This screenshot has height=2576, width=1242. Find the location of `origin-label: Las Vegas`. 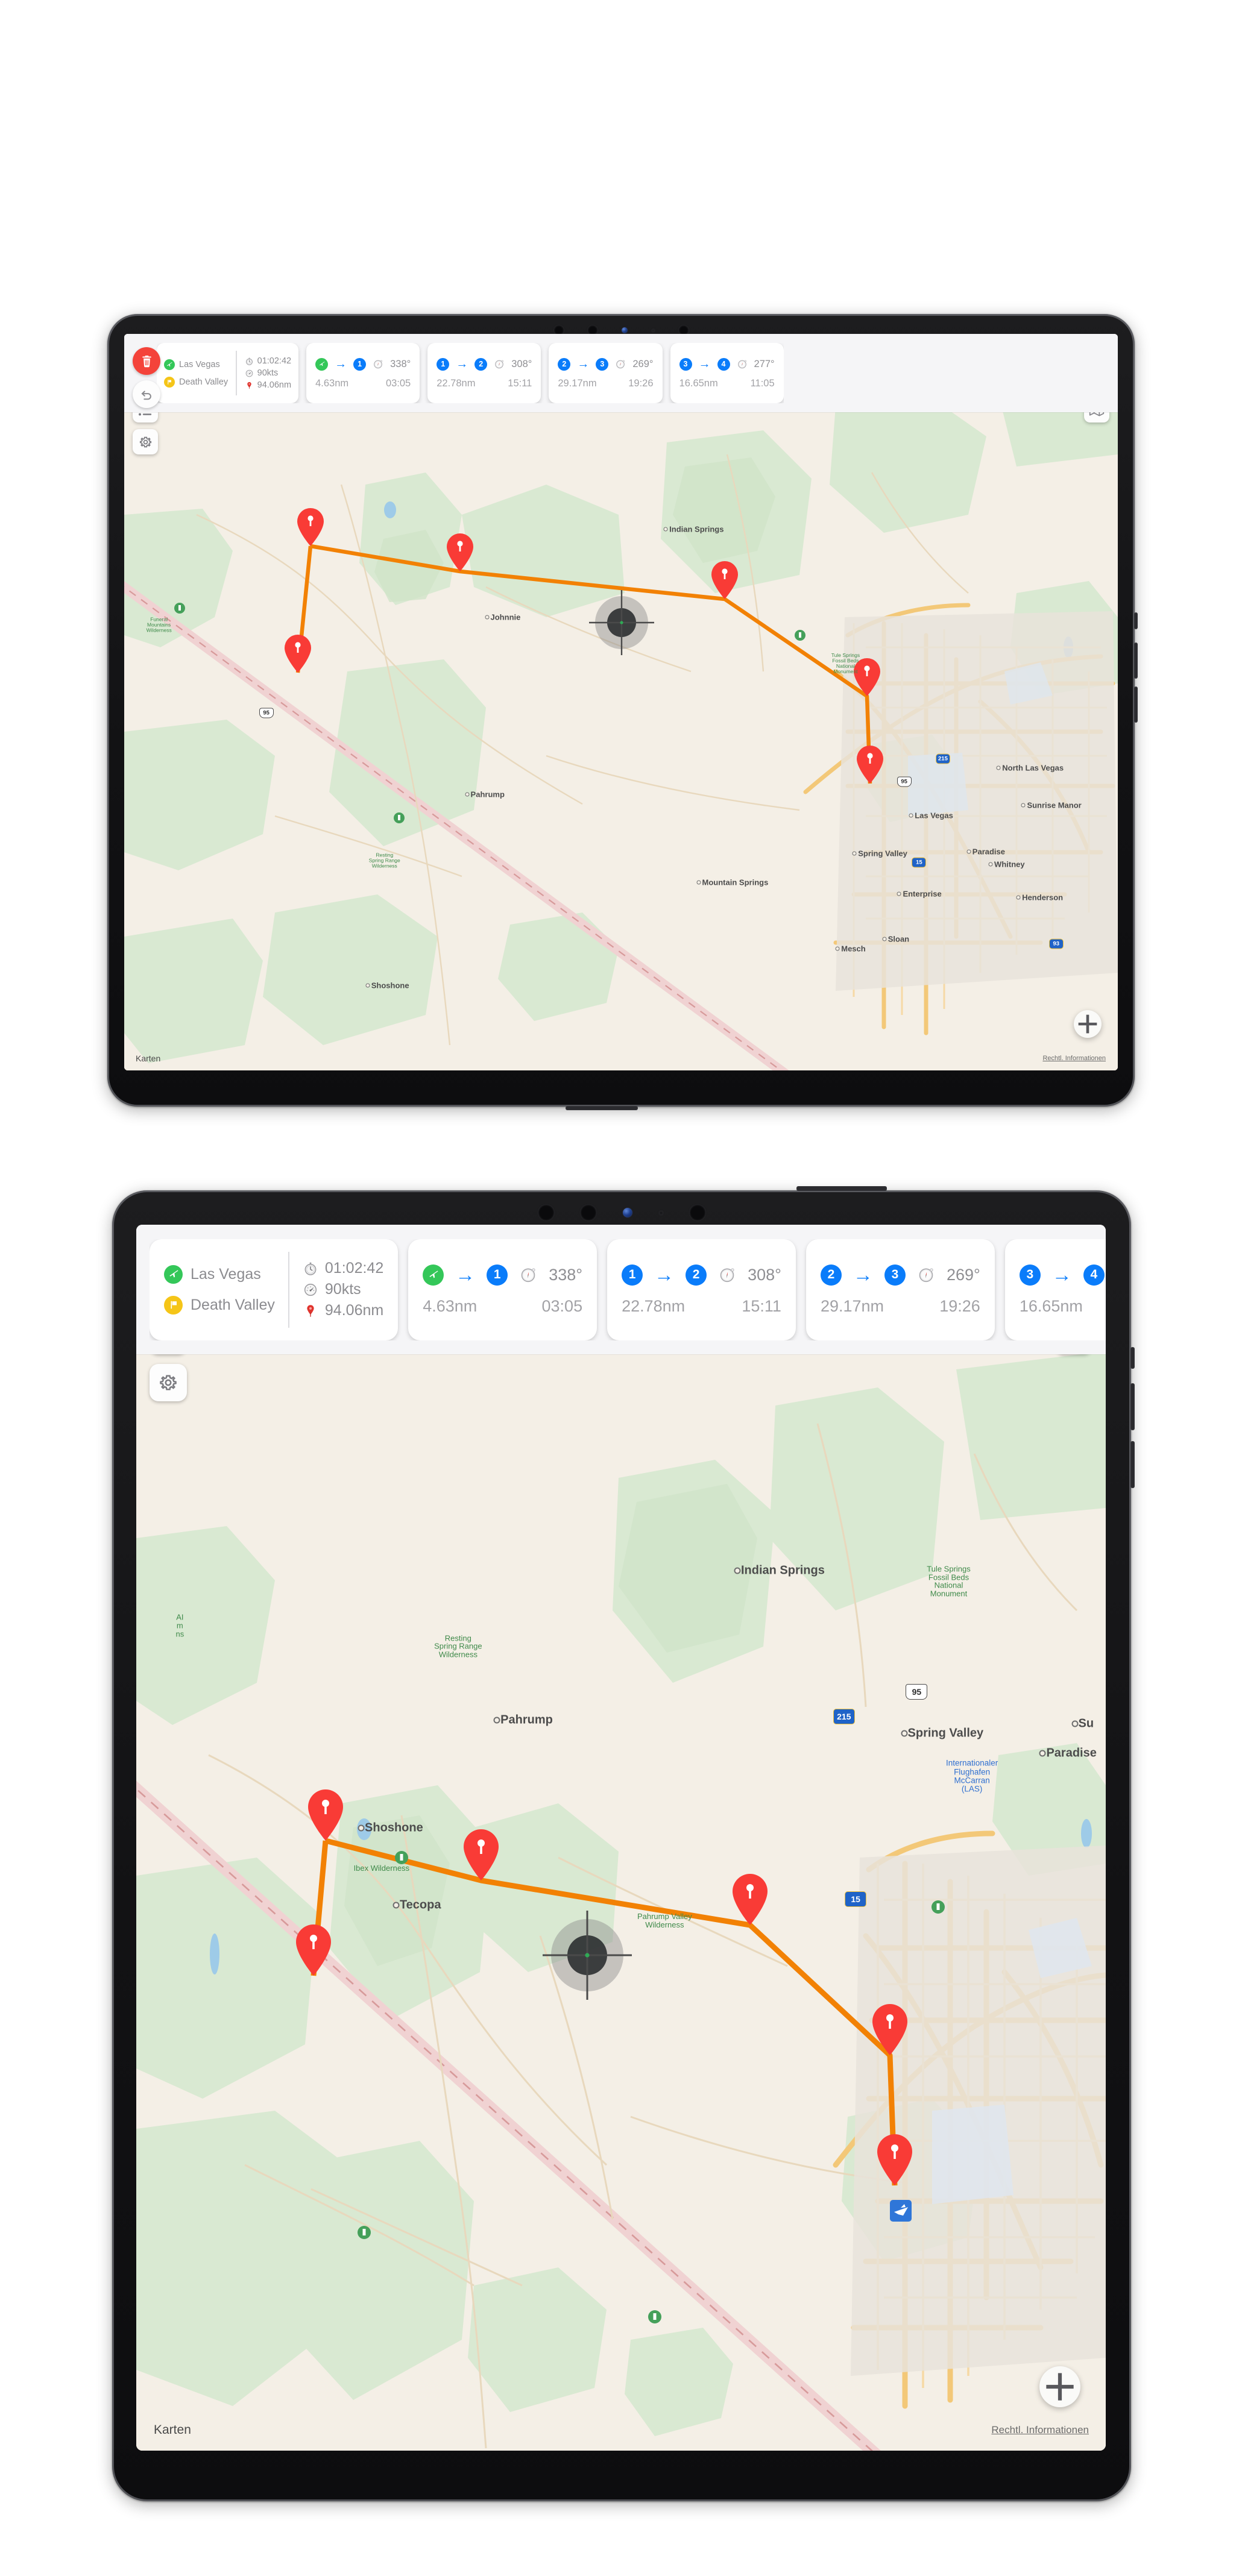

origin-label: Las Vegas is located at coordinates (199, 364).